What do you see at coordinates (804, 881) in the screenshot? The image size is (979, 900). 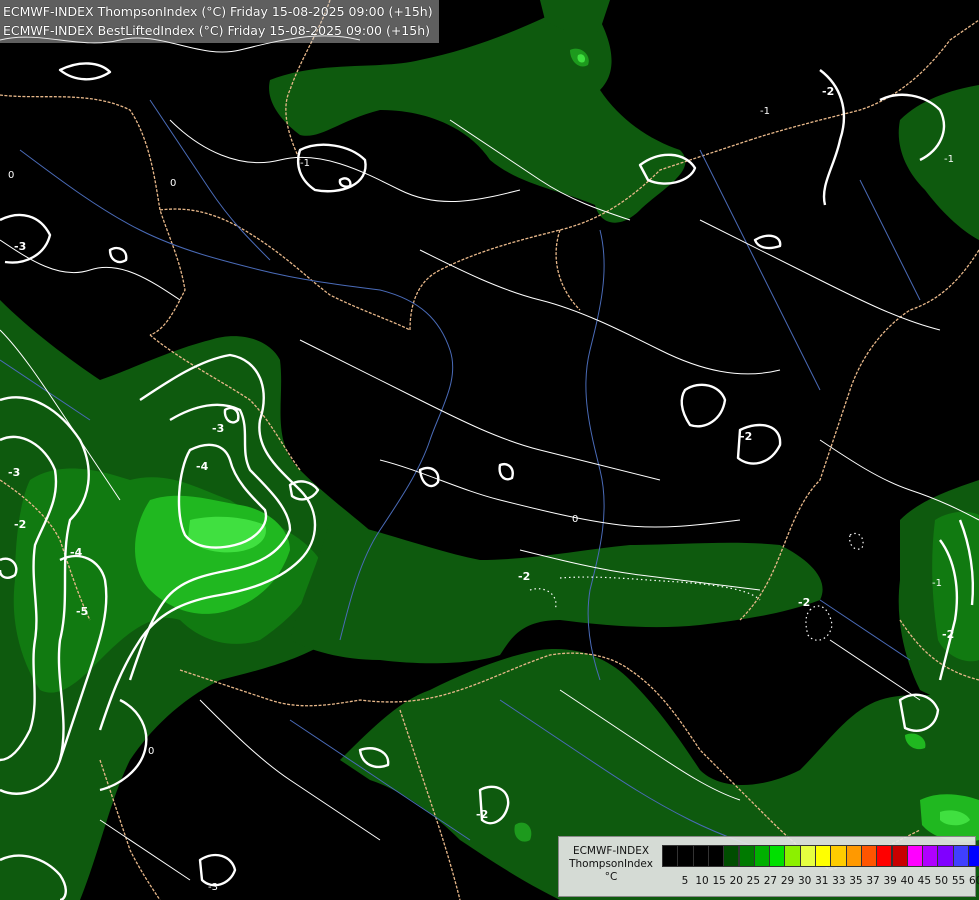 I see `legend-tick: 30` at bounding box center [804, 881].